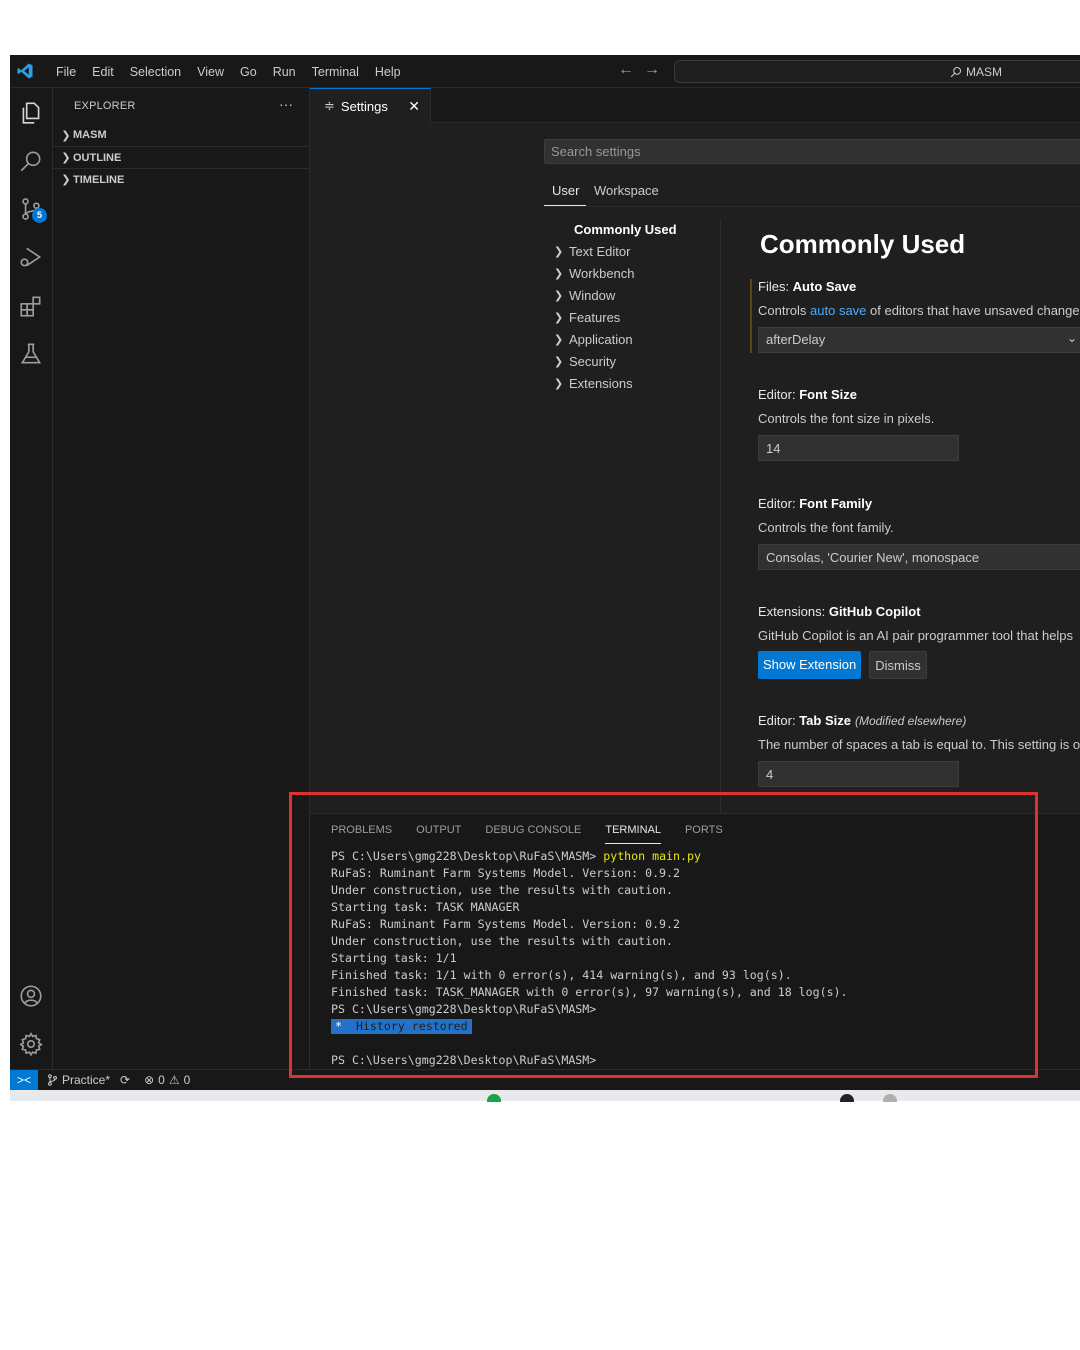 This screenshot has height=1350, width=1080. Describe the element at coordinates (329, 105) in the screenshot. I see `settings-sliders-icon: ≑` at that location.